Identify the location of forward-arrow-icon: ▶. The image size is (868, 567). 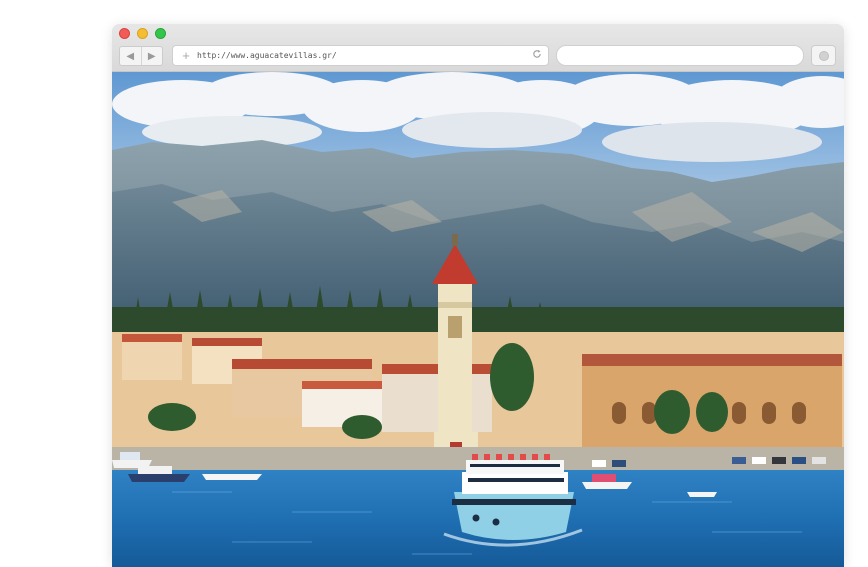
(151, 56).